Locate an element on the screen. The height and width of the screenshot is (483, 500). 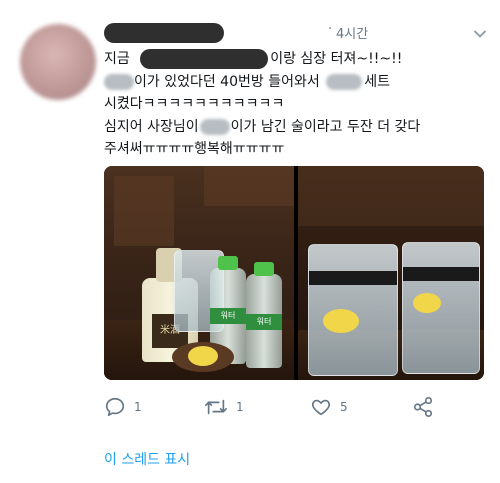
retweet-button: 1 is located at coordinates (224, 407).